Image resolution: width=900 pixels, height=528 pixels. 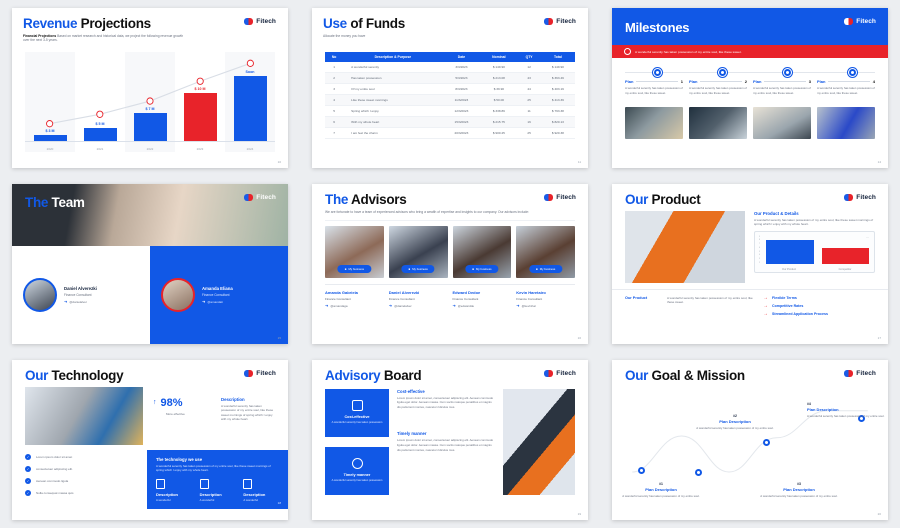 What do you see at coordinates (150, 141) in the screenshot?
I see `x-axis` at bounding box center [150, 141].